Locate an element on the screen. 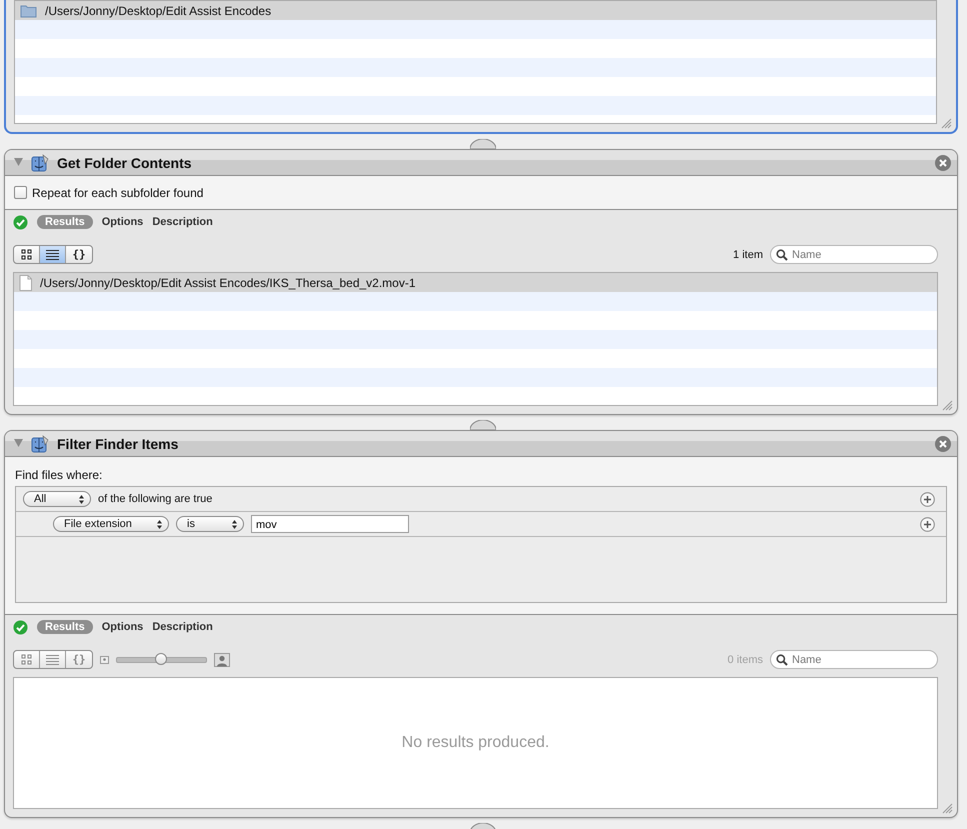 Image resolution: width=967 pixels, height=829 pixels. small-picture-icon is located at coordinates (104, 660).